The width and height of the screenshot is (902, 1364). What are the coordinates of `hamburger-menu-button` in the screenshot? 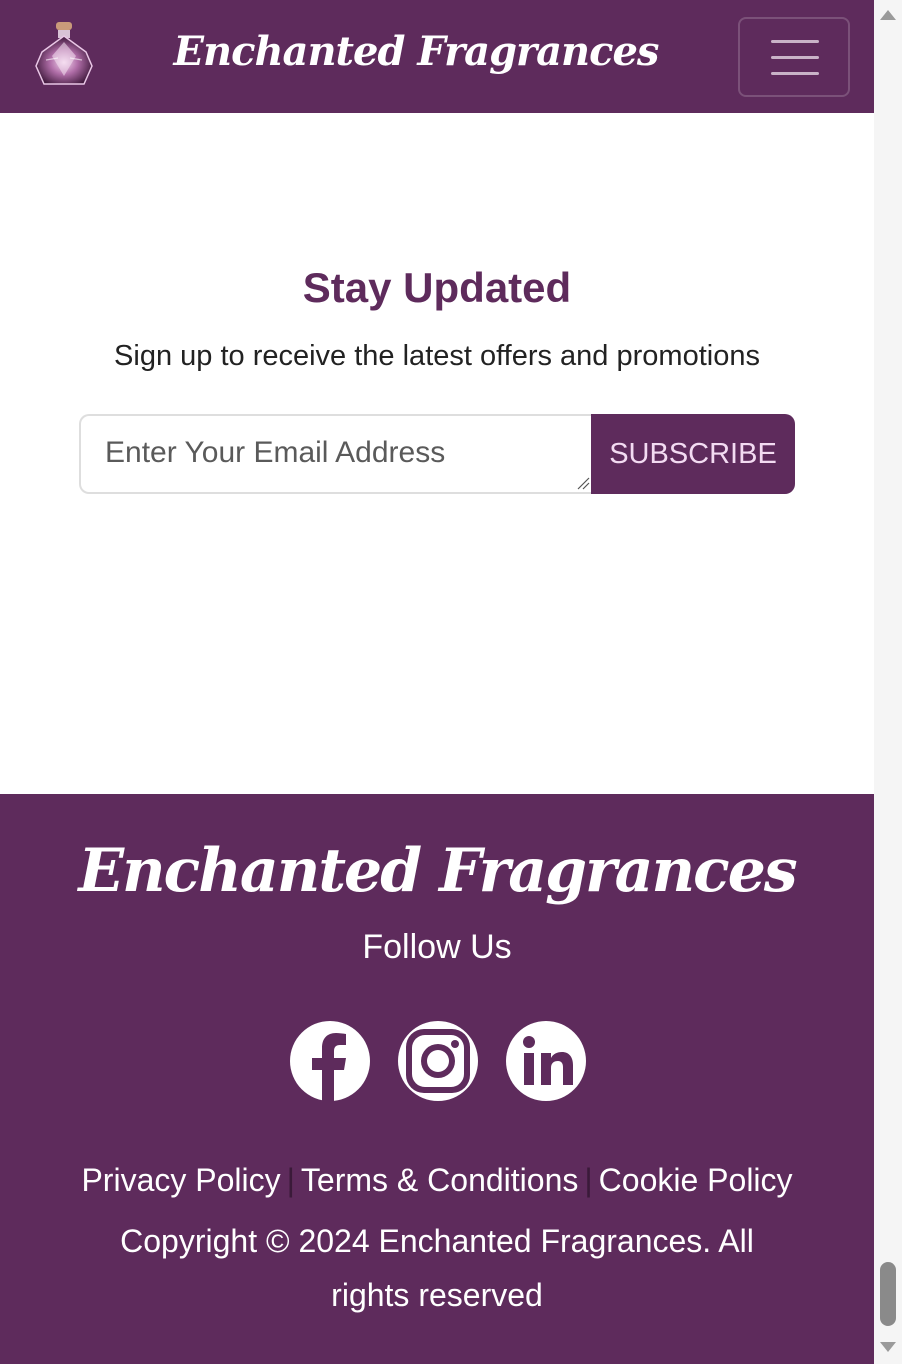 It's located at (794, 57).